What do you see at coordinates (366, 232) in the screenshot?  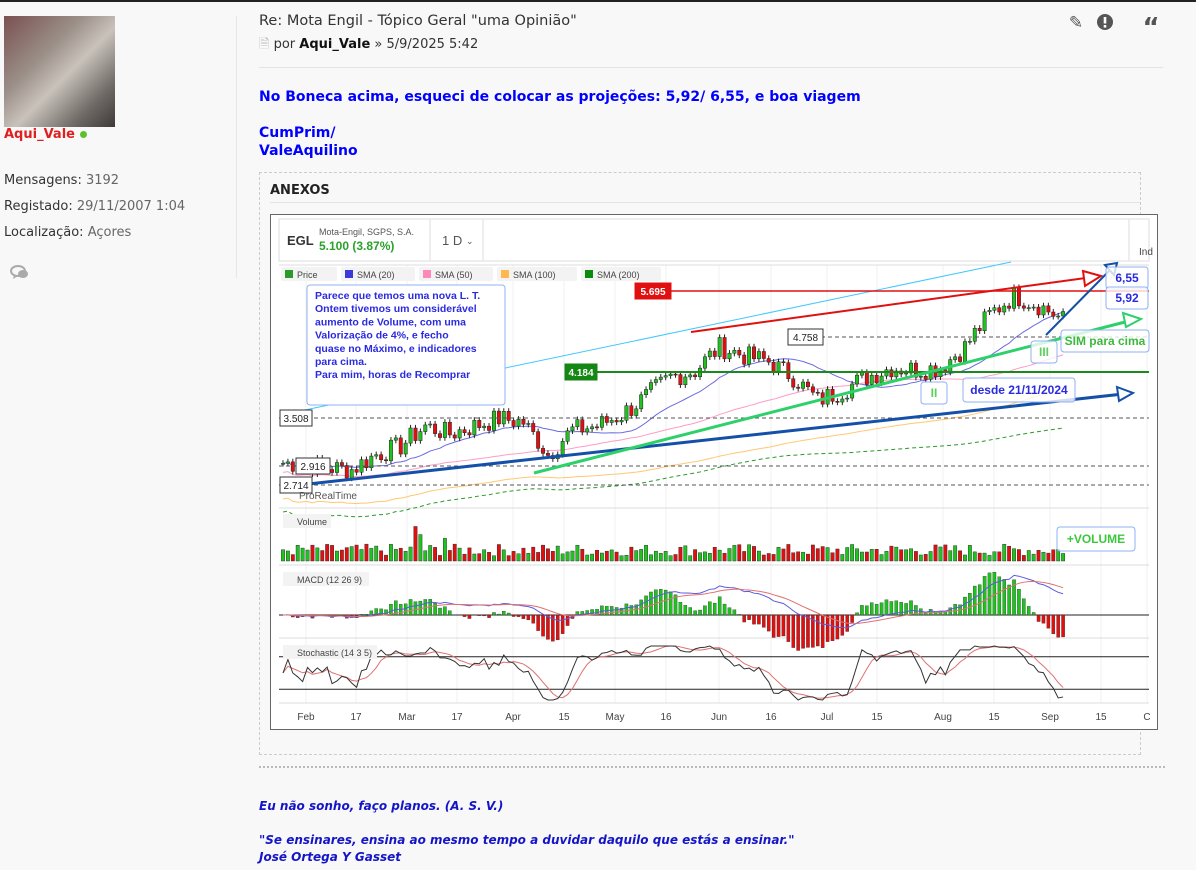 I see `company-name: Mota-Engil, SGPS, S.A.` at bounding box center [366, 232].